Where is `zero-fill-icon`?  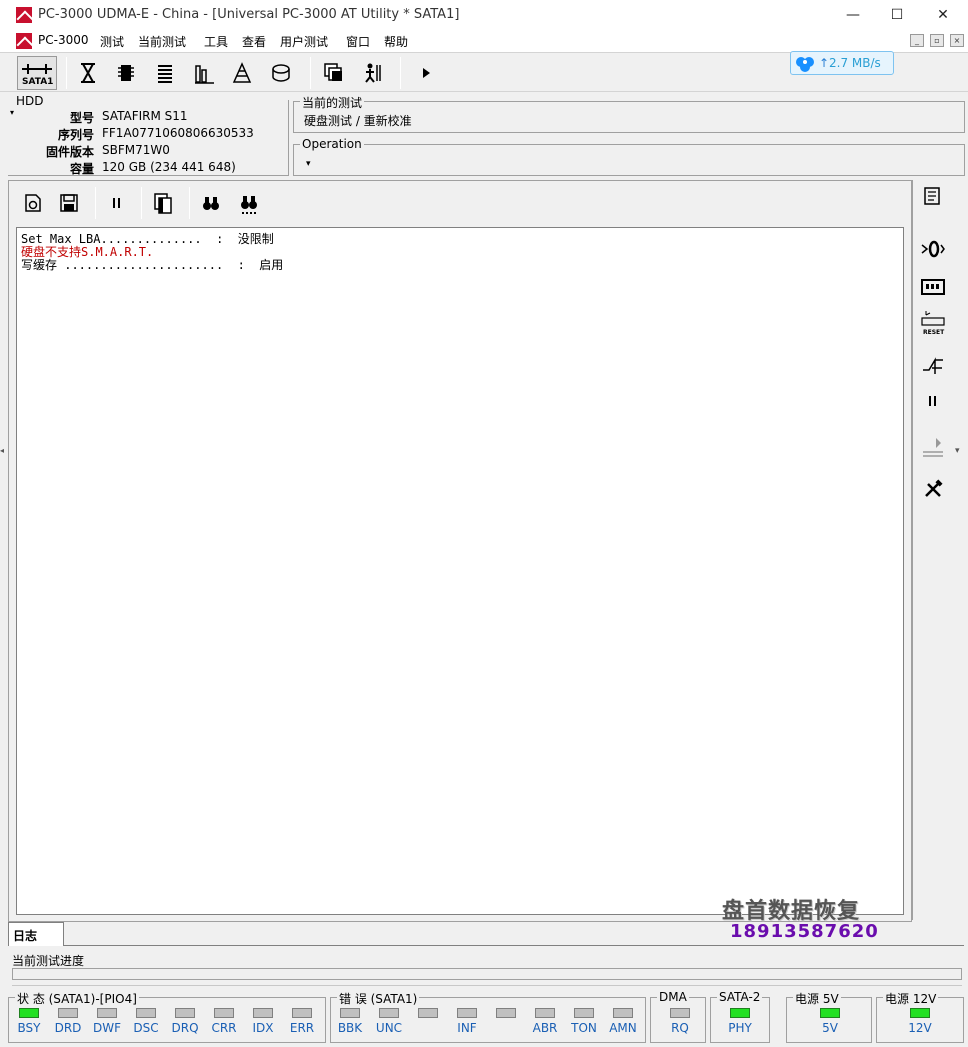 zero-fill-icon is located at coordinates (933, 249).